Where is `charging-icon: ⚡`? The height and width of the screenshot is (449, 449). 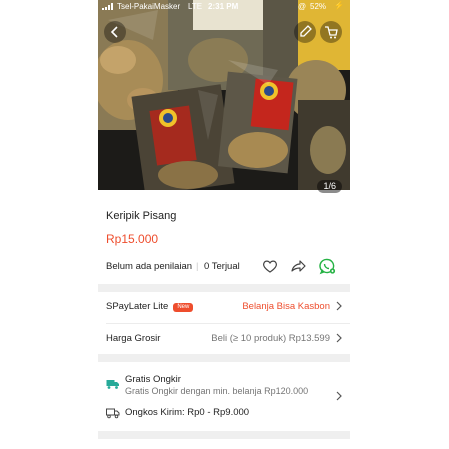 charging-icon: ⚡ is located at coordinates (339, 5).